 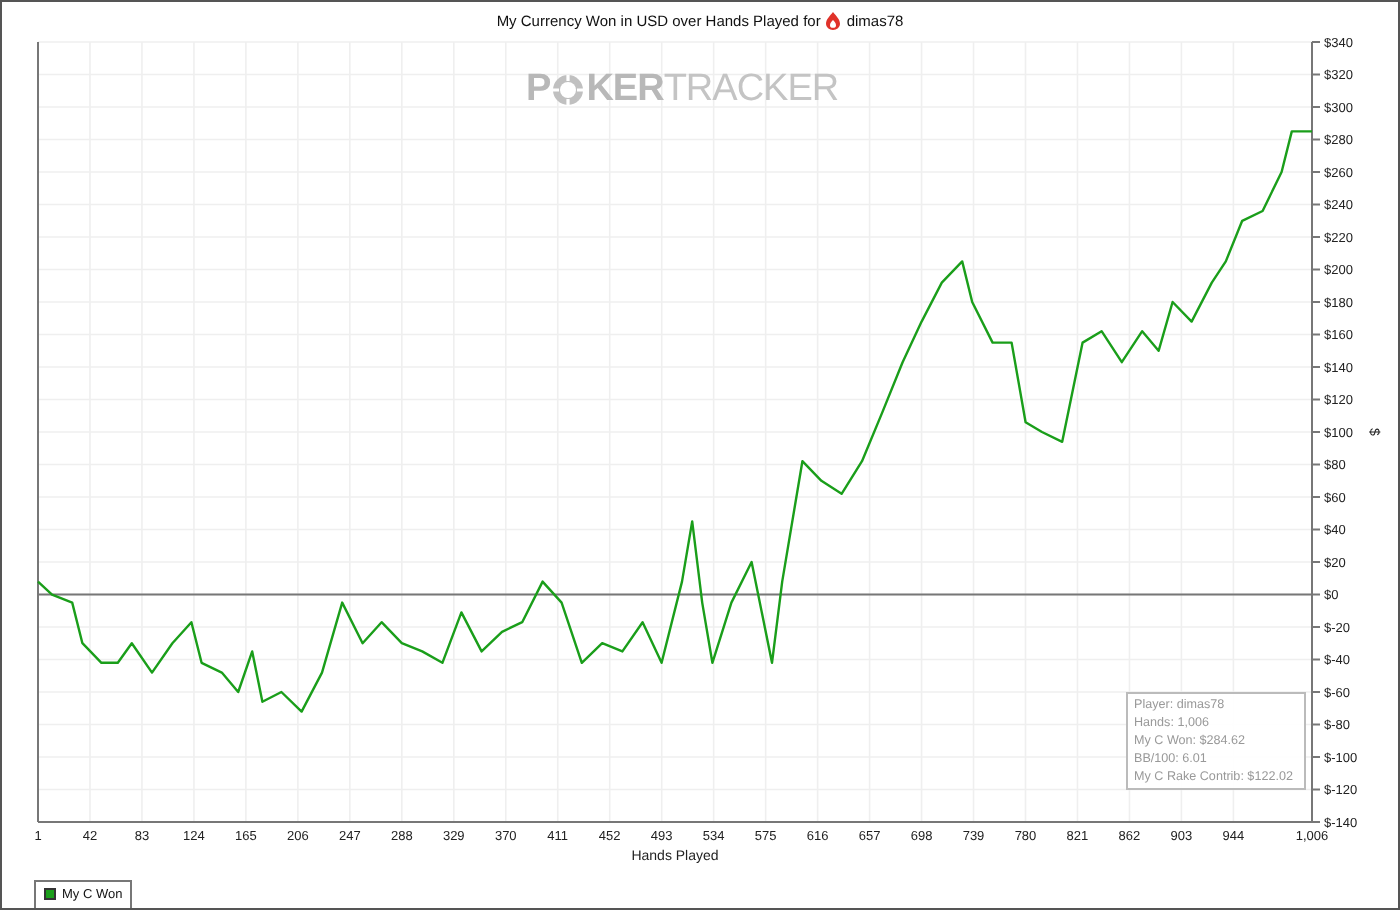 What do you see at coordinates (538, 90) in the screenshot?
I see `logo-text: P` at bounding box center [538, 90].